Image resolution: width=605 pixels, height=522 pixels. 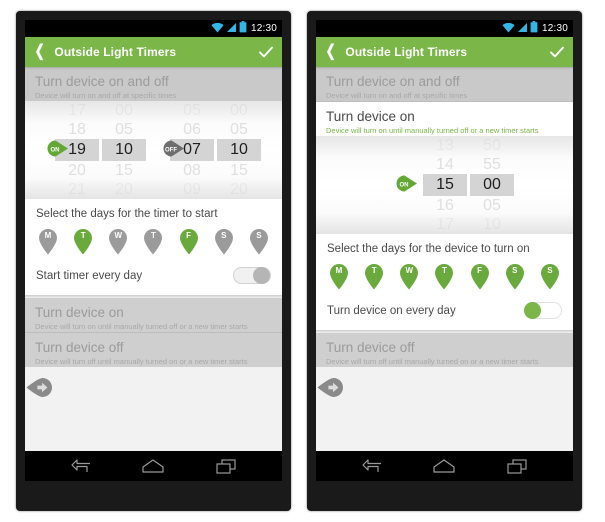 What do you see at coordinates (480, 270) in the screenshot?
I see `day-pin-label: F` at bounding box center [480, 270].